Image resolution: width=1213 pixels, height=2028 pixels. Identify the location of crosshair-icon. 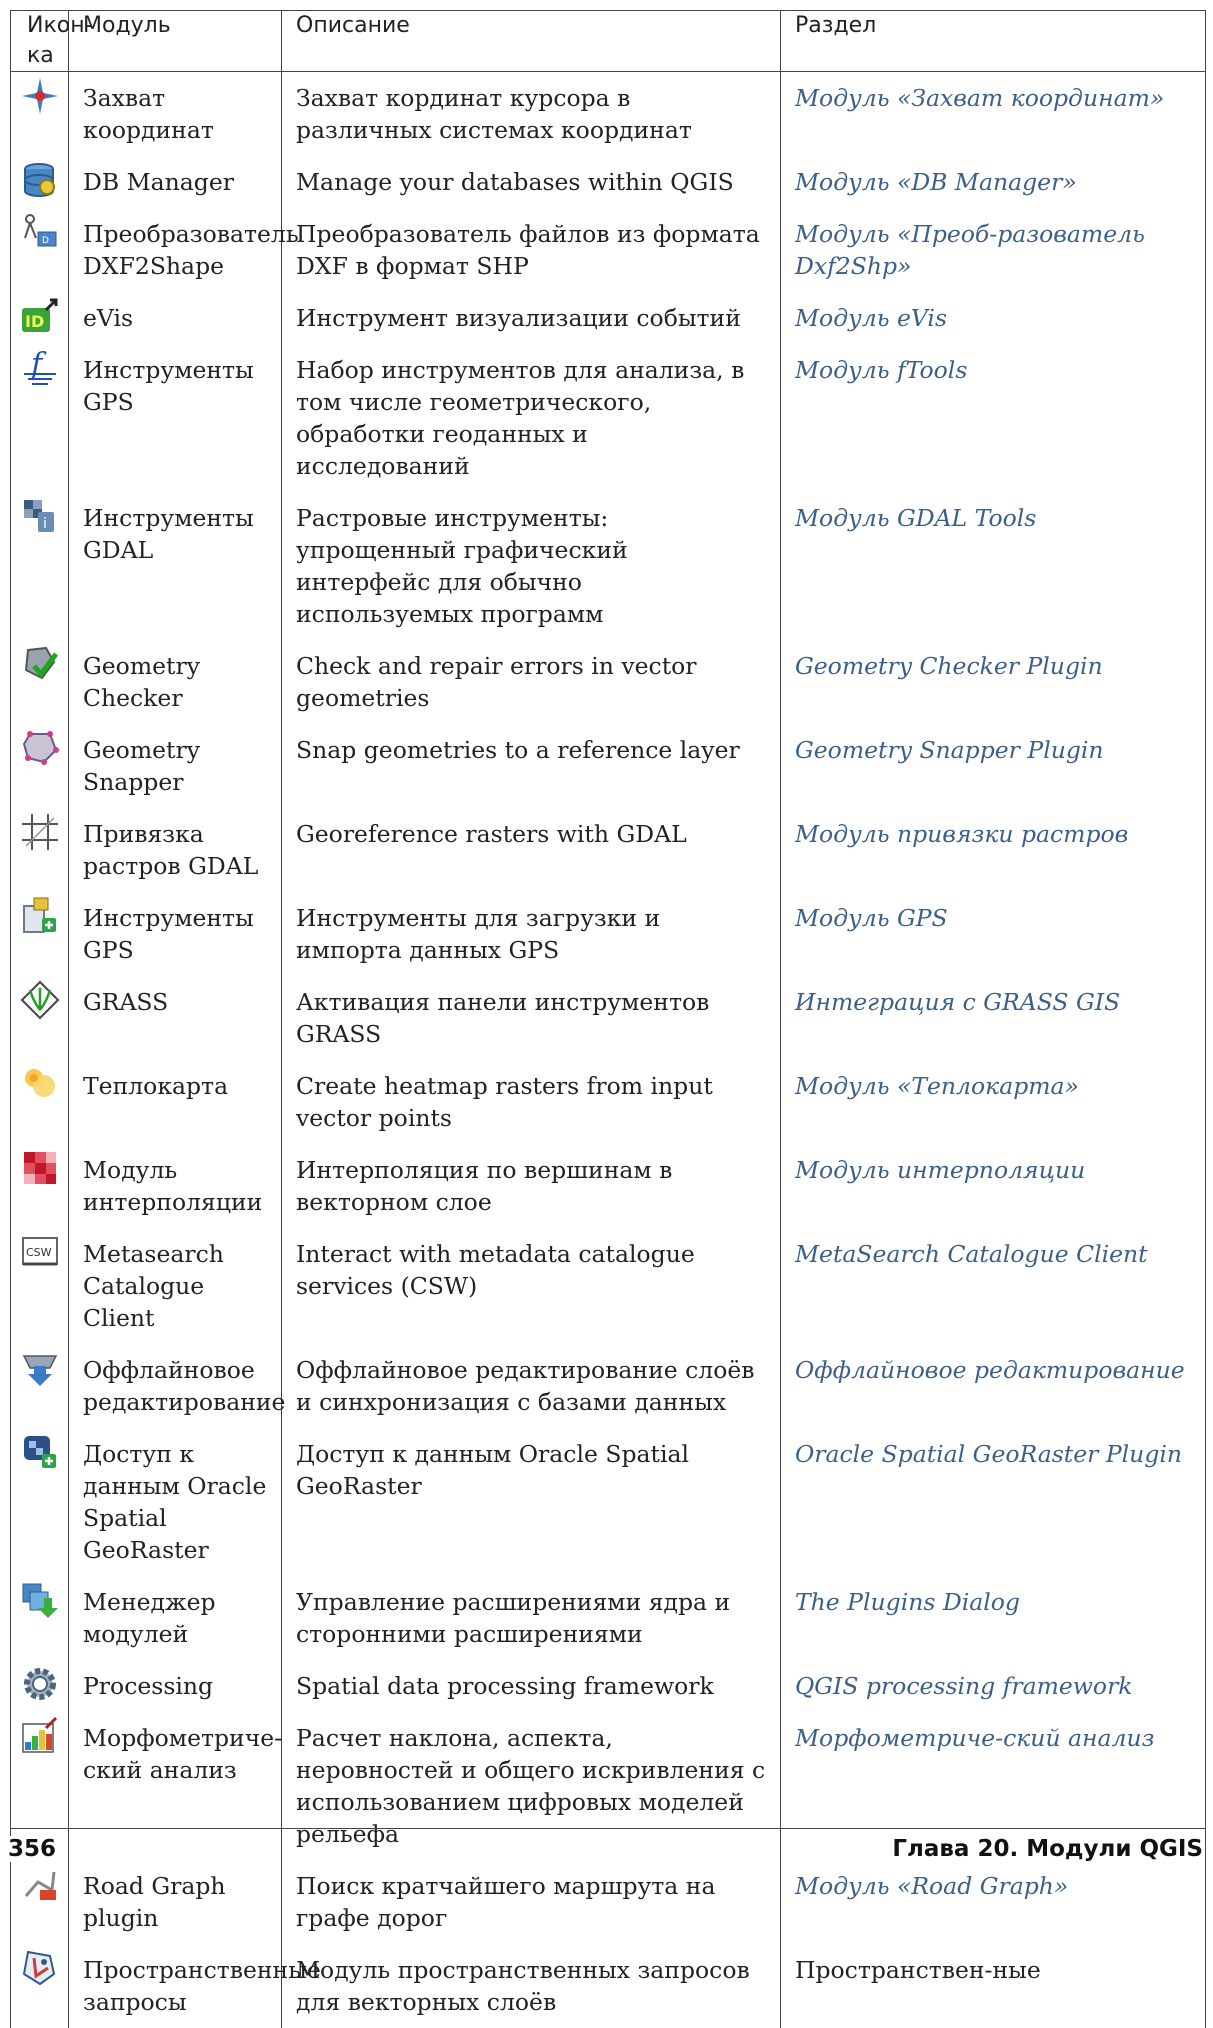
(40, 96).